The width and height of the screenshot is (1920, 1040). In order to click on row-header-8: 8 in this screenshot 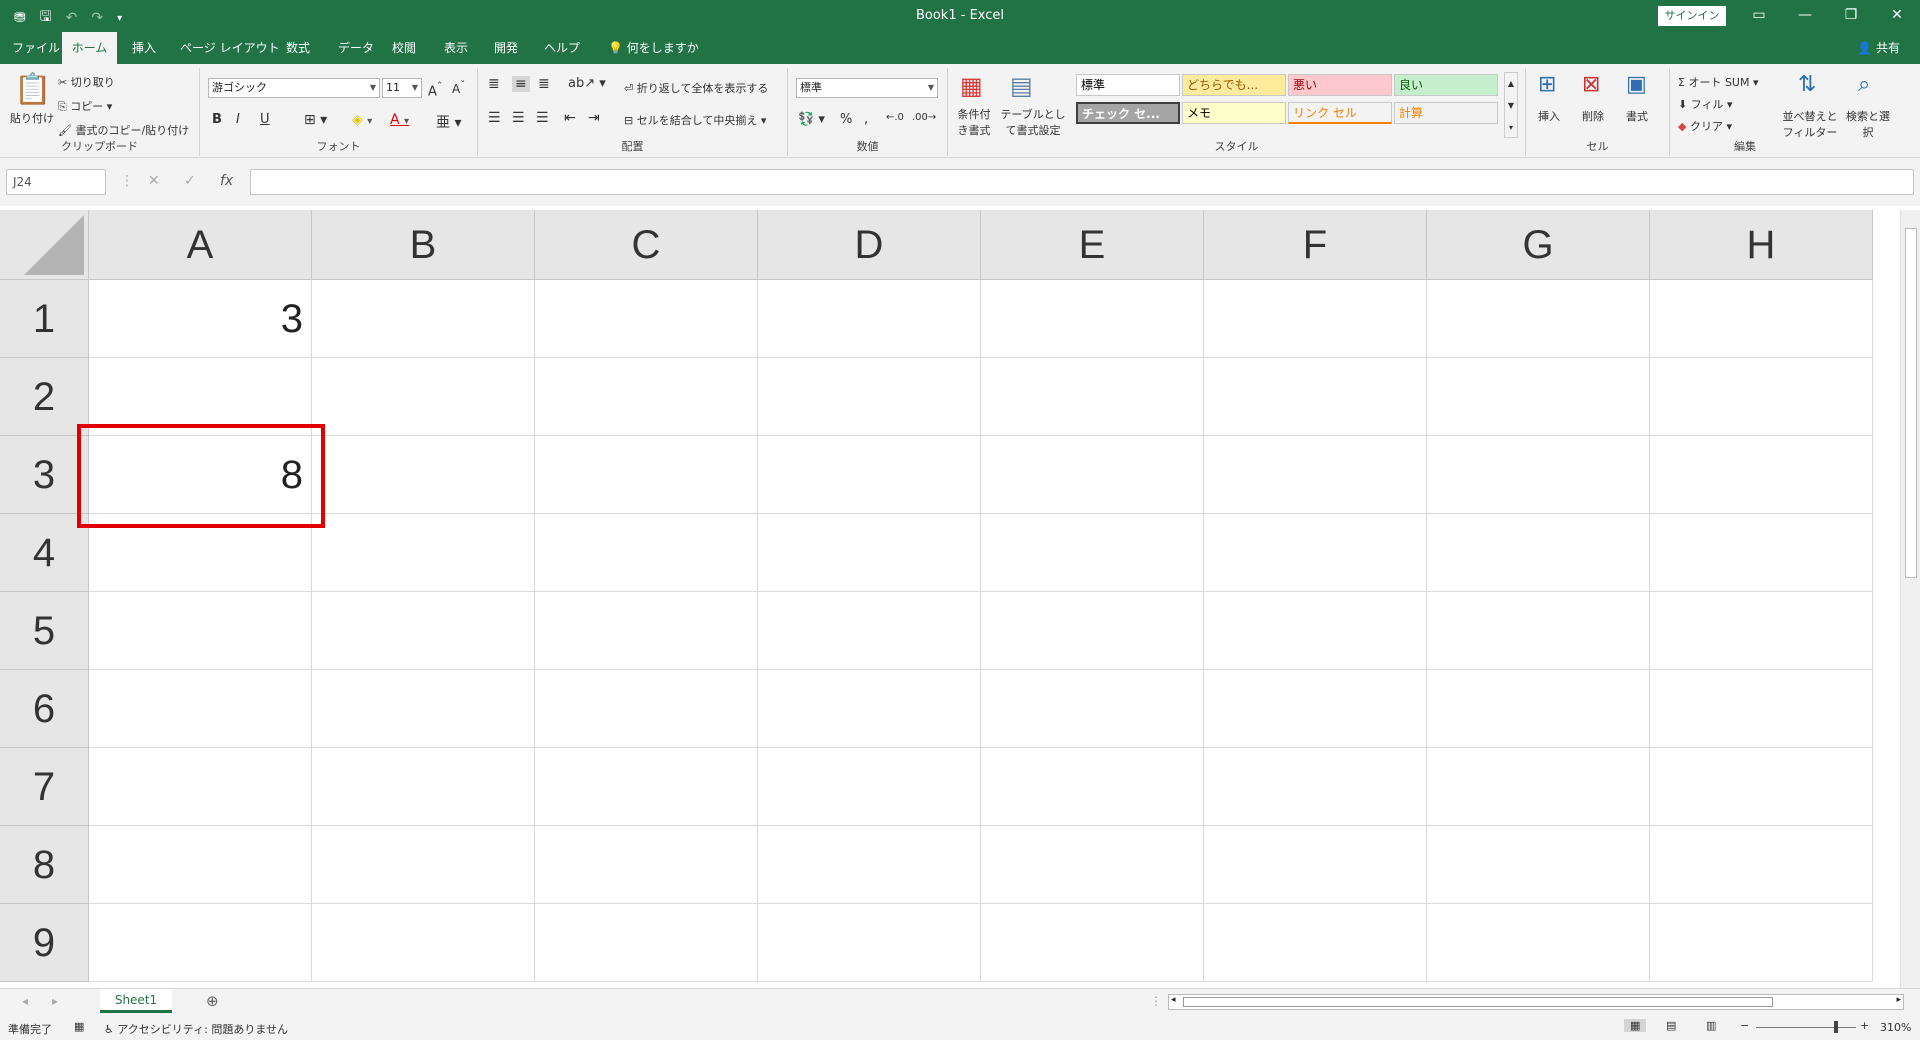, I will do `click(44, 865)`.